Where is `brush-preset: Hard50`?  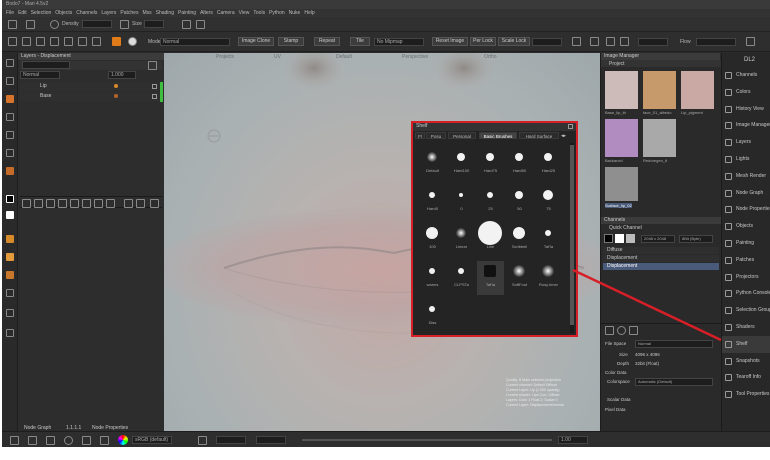
brush-preset: Hard50 is located at coordinates (519, 164).